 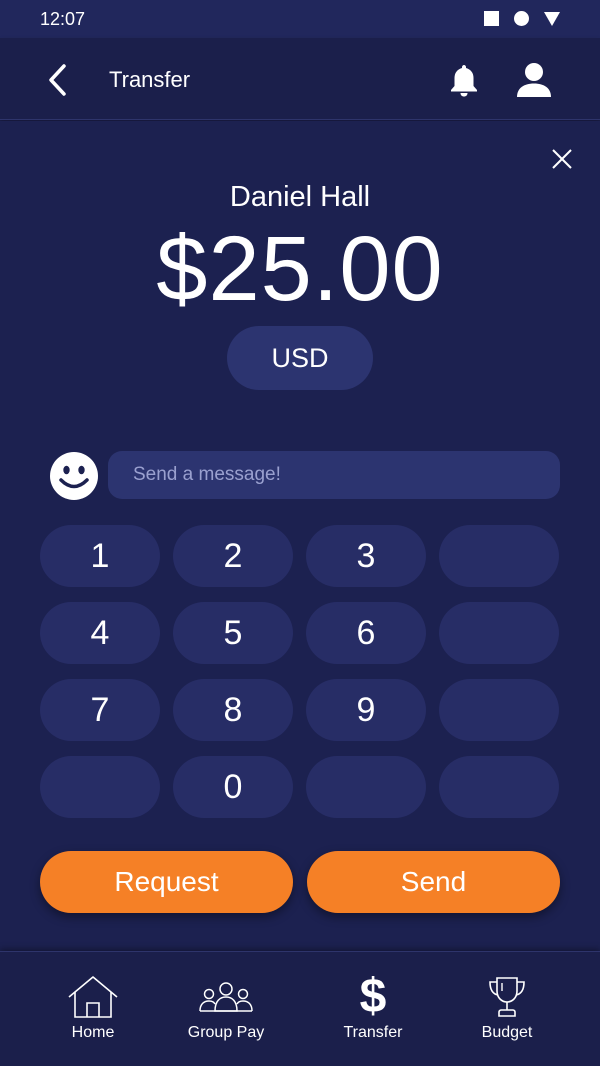 I want to click on nav-label-transfer: Transfer, so click(x=373, y=1032).